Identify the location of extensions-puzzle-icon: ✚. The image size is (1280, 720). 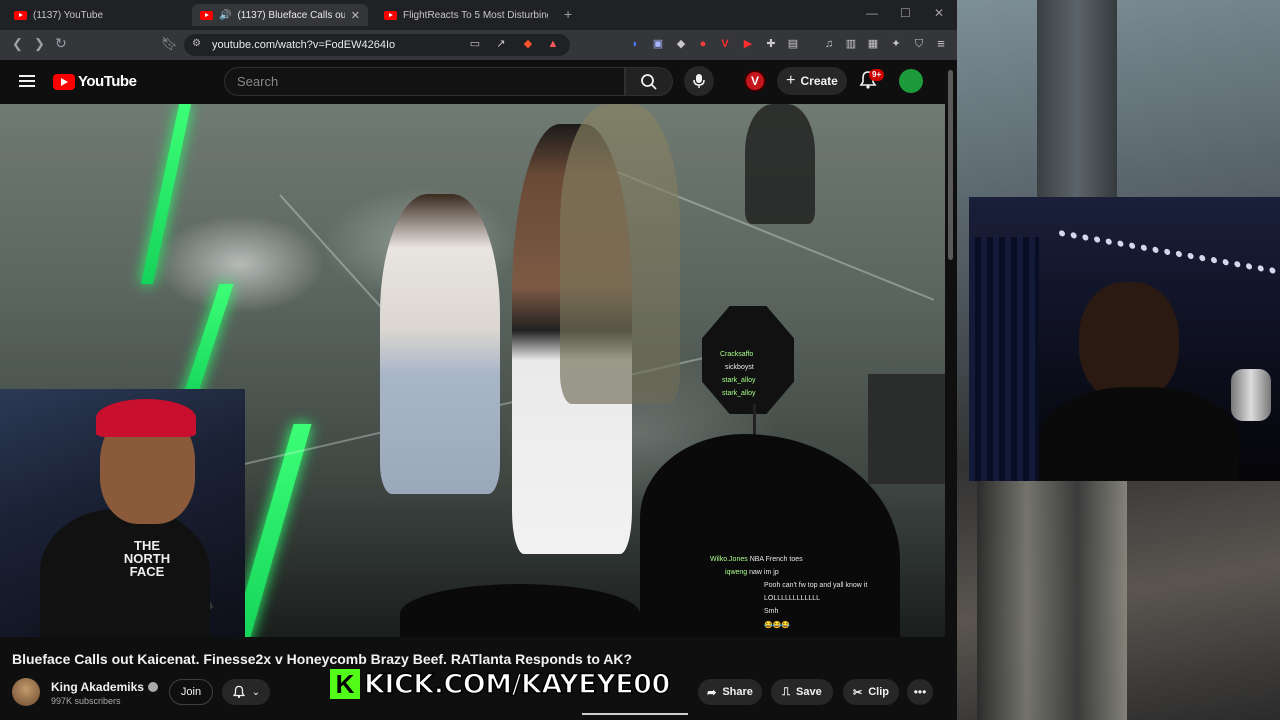
(771, 44).